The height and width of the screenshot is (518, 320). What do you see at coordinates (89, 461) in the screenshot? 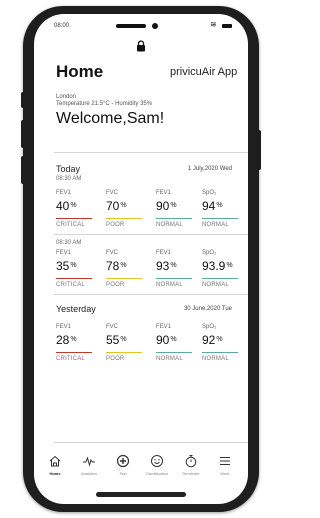
I see `analytics-icon` at bounding box center [89, 461].